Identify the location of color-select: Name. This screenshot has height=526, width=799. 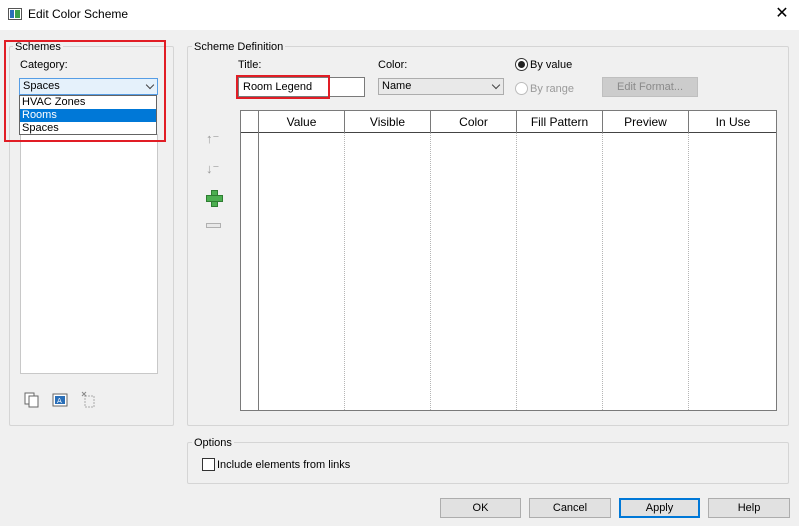
(441, 86).